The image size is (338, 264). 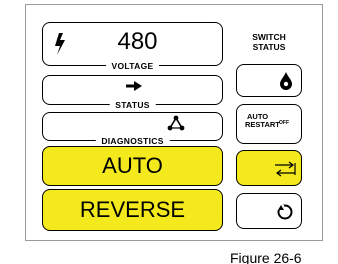 I want to click on switch-status-title-line1: SWITCH, so click(x=269, y=37).